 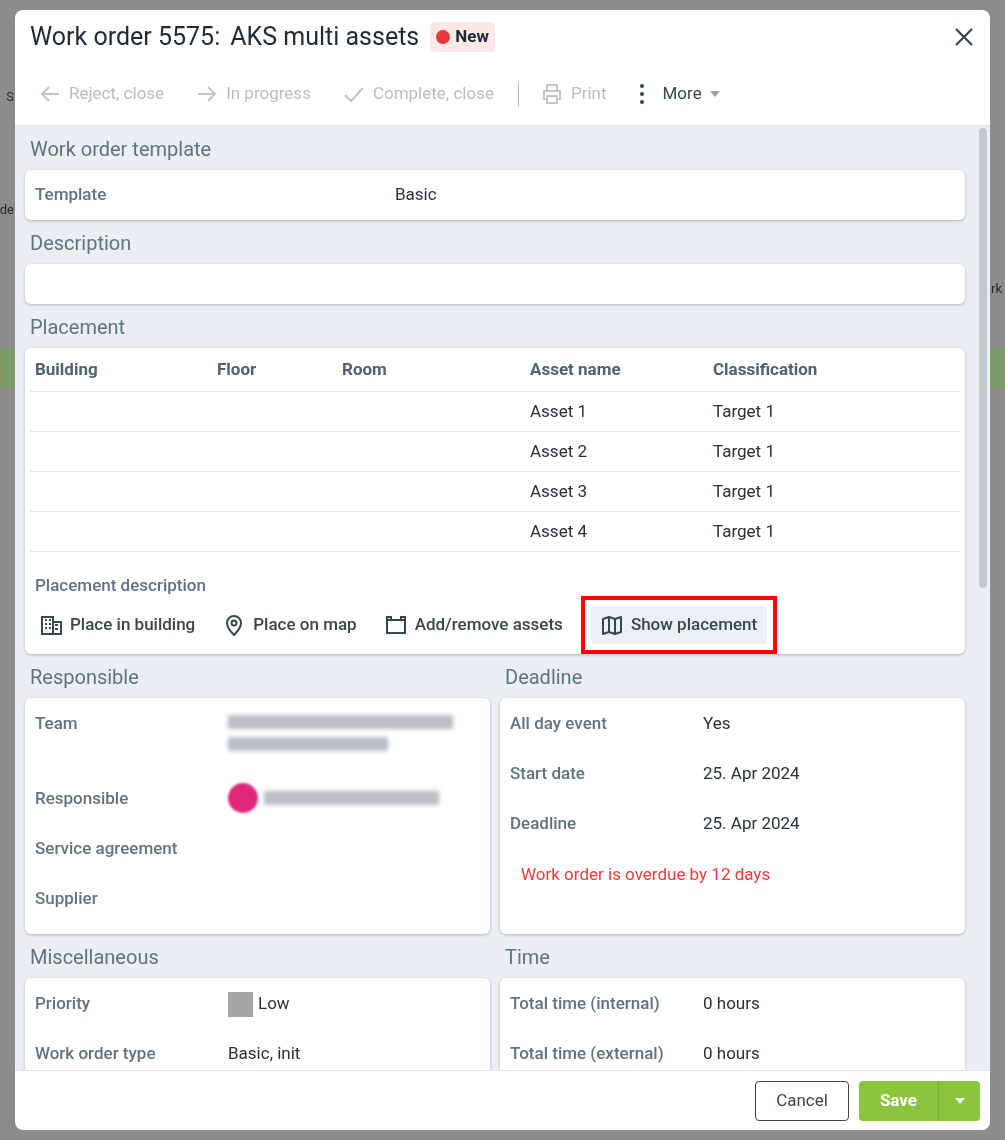 What do you see at coordinates (646, 874) in the screenshot?
I see `warning-text: Work order is overdue by 12 days` at bounding box center [646, 874].